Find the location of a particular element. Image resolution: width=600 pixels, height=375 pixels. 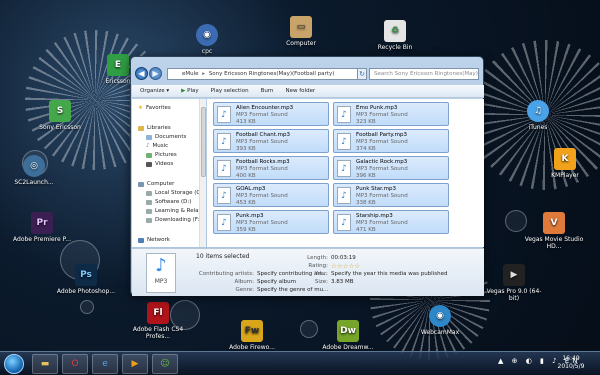

forward-button: ▶ is located at coordinates (155, 73).